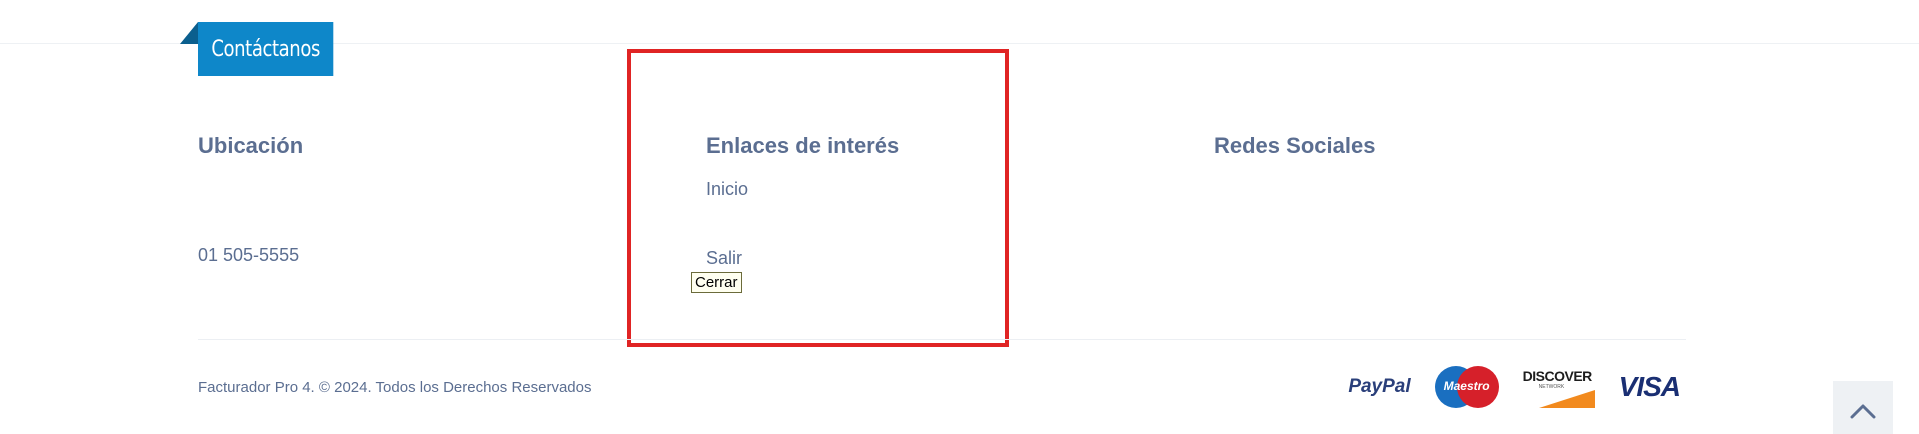 The width and height of the screenshot is (1919, 434). Describe the element at coordinates (251, 145) in the screenshot. I see `location-heading: Ubicación` at that location.